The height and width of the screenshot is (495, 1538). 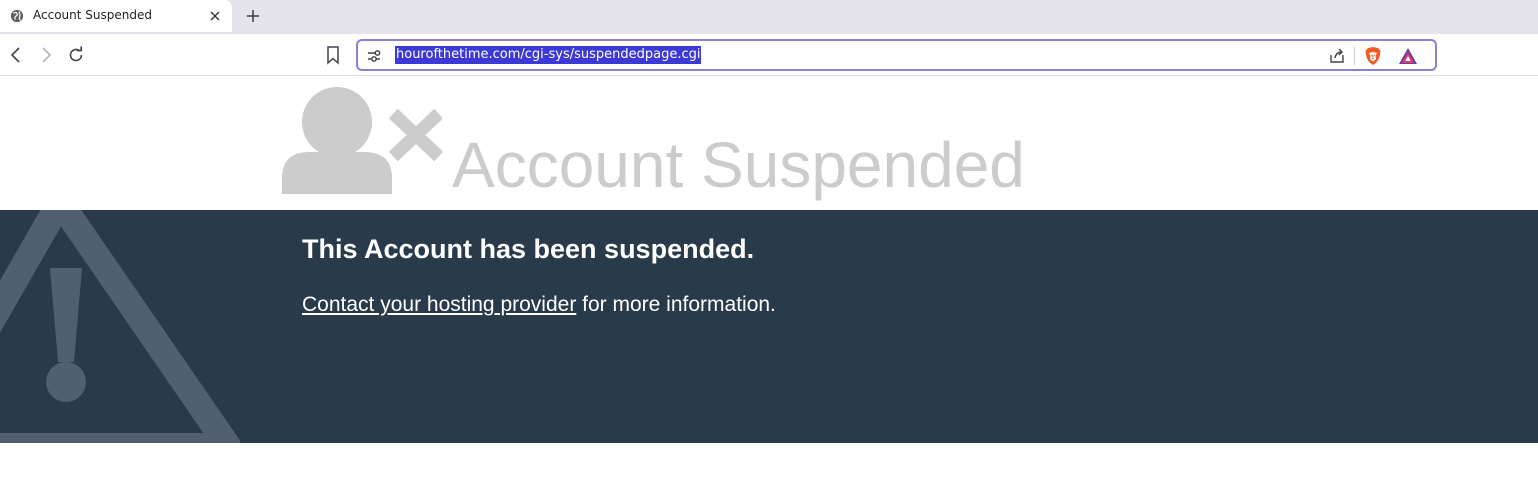 What do you see at coordinates (362, 140) in the screenshot?
I see `user-x-icon` at bounding box center [362, 140].